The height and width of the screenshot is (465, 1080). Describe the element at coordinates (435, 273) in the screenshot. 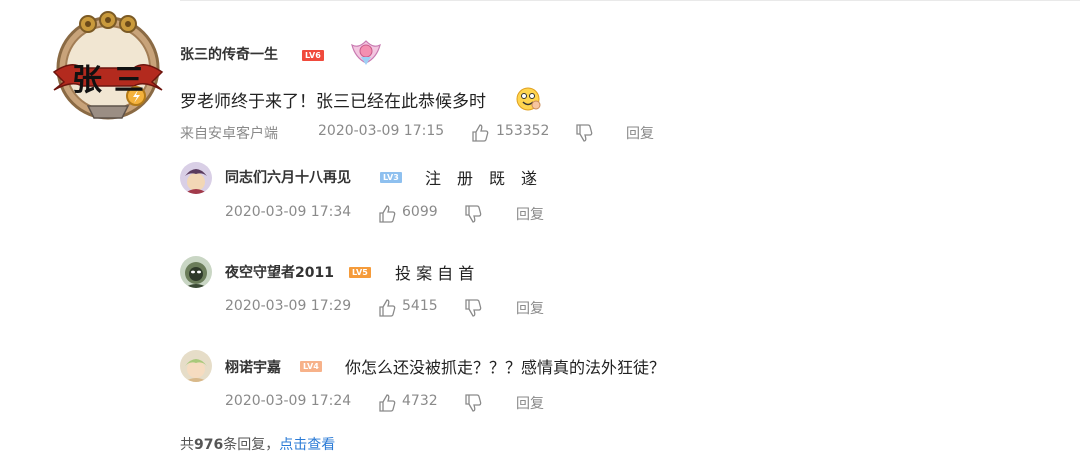

I see `reply-text: 投 案 自 首` at that location.